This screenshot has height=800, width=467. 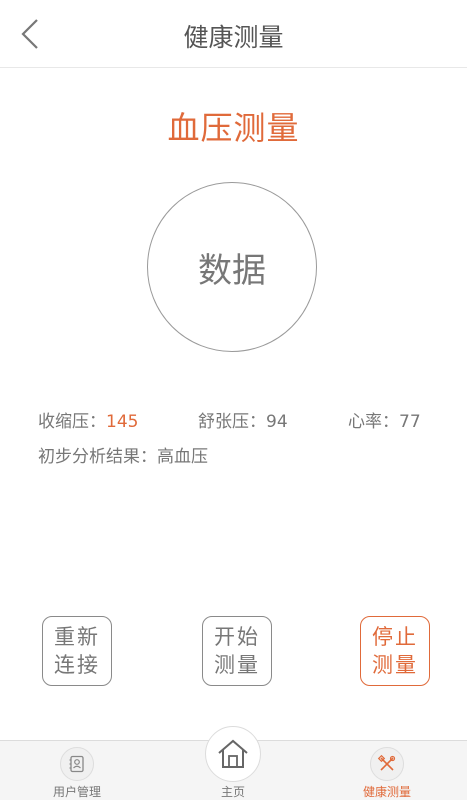 I want to click on data-circle-label: 数据, so click(x=232, y=270).